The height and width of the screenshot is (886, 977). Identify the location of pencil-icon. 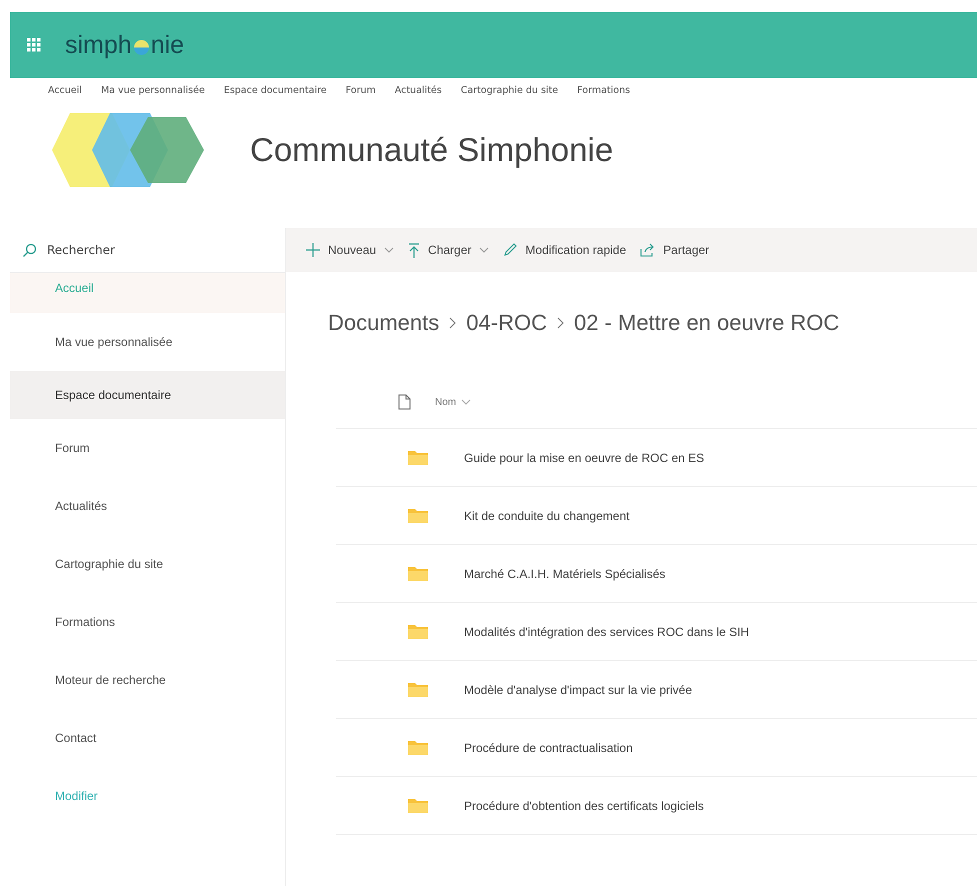
(510, 250).